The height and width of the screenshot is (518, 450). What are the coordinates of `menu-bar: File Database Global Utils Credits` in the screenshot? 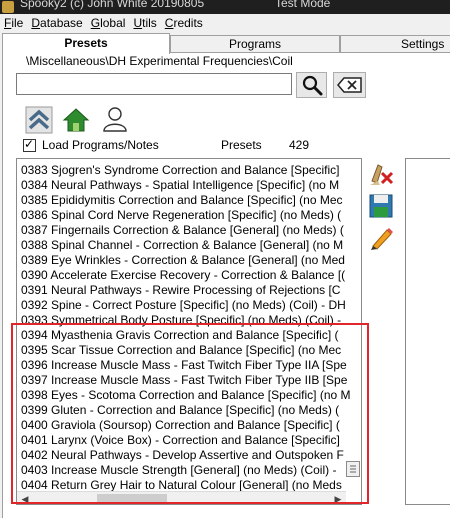 It's located at (225, 23).